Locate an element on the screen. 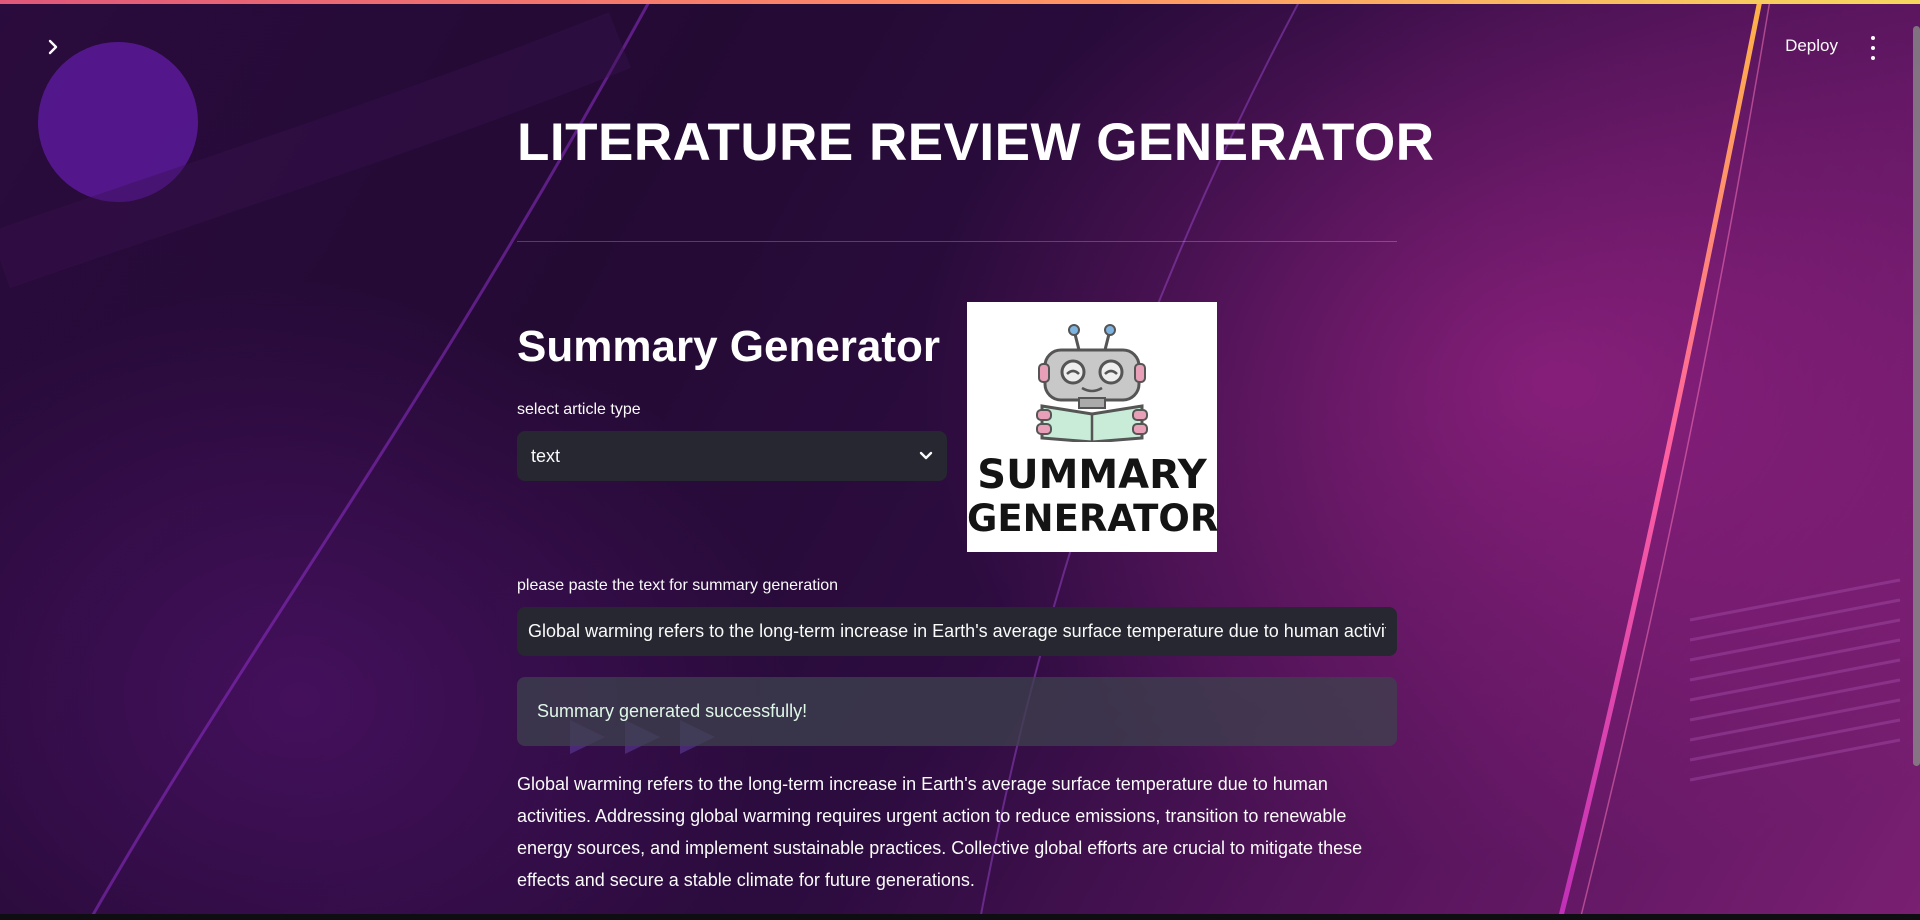 This screenshot has width=1920, height=920. article-type-value: text is located at coordinates (546, 455).